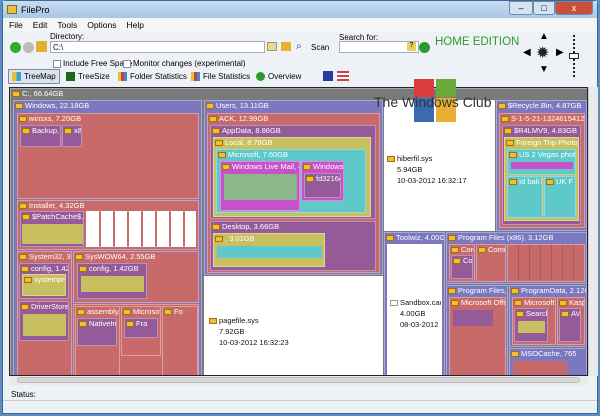  Describe the element at coordinates (101, 25) in the screenshot. I see `menu-options: Options` at that location.